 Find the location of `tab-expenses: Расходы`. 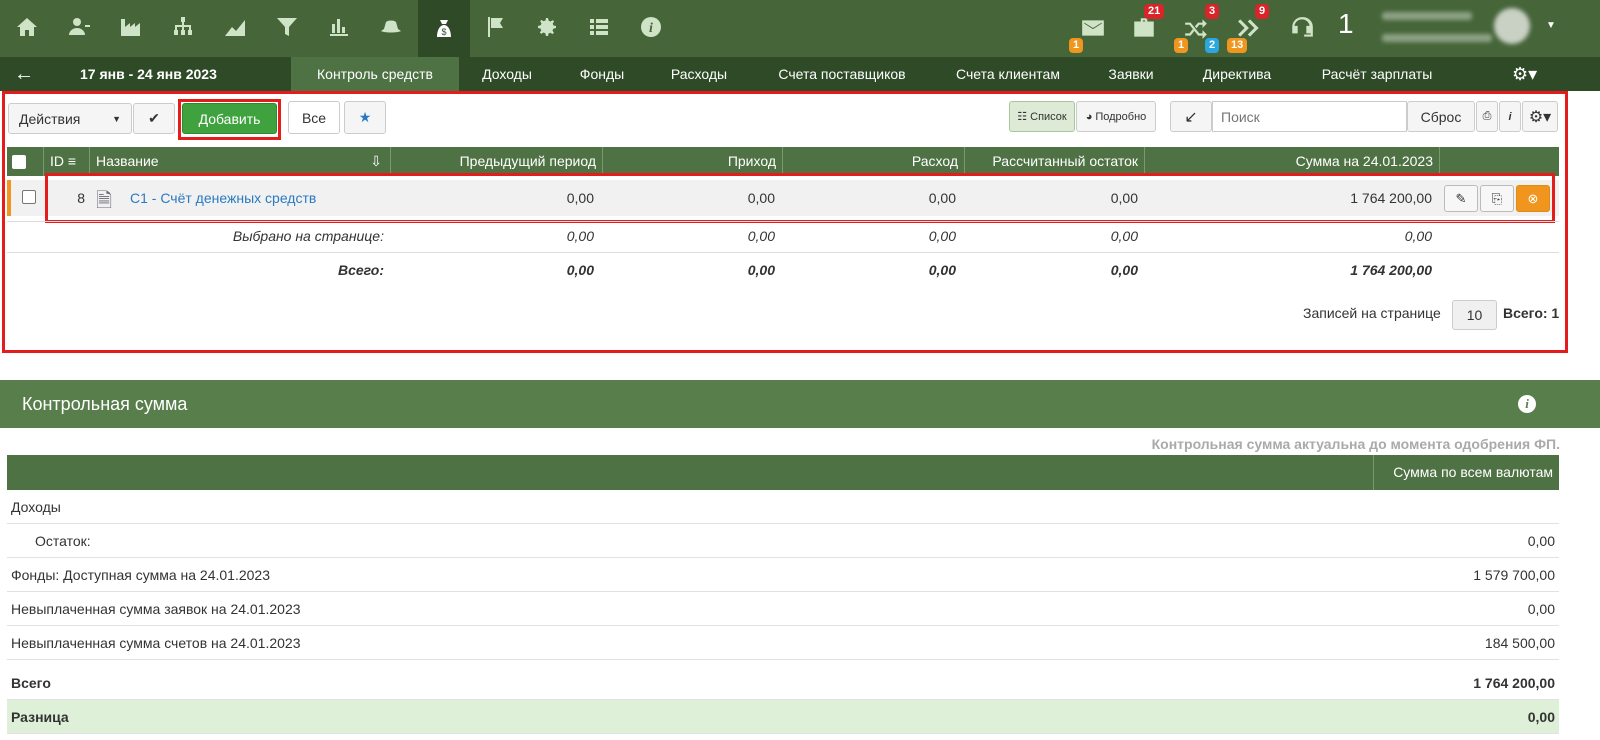

tab-expenses: Расходы is located at coordinates (699, 74).